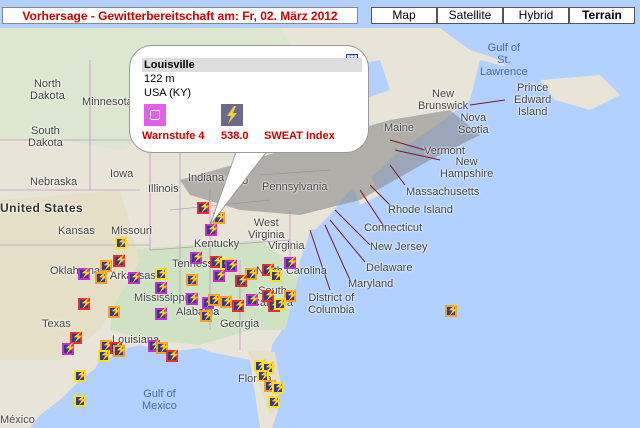 Image resolution: width=640 pixels, height=428 pixels. What do you see at coordinates (155, 115) in the screenshot?
I see `warning-level-icon` at bounding box center [155, 115].